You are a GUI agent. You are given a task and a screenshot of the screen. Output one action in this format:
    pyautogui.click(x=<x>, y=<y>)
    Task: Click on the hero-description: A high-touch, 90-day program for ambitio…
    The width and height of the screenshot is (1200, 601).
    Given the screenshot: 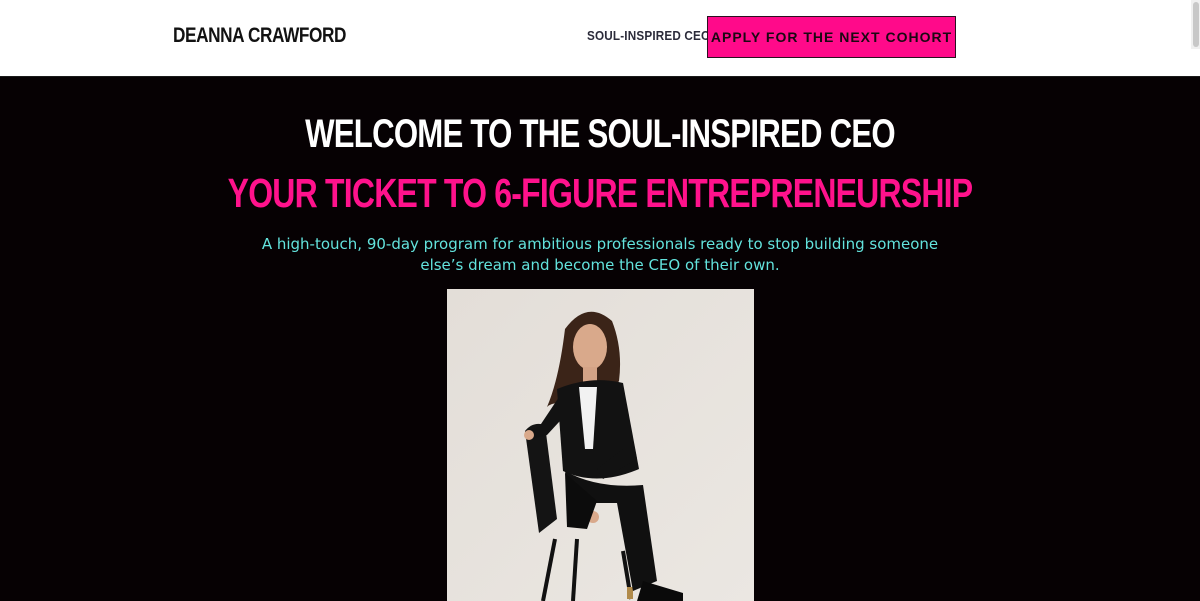 What is the action you would take?
    pyautogui.click(x=600, y=254)
    